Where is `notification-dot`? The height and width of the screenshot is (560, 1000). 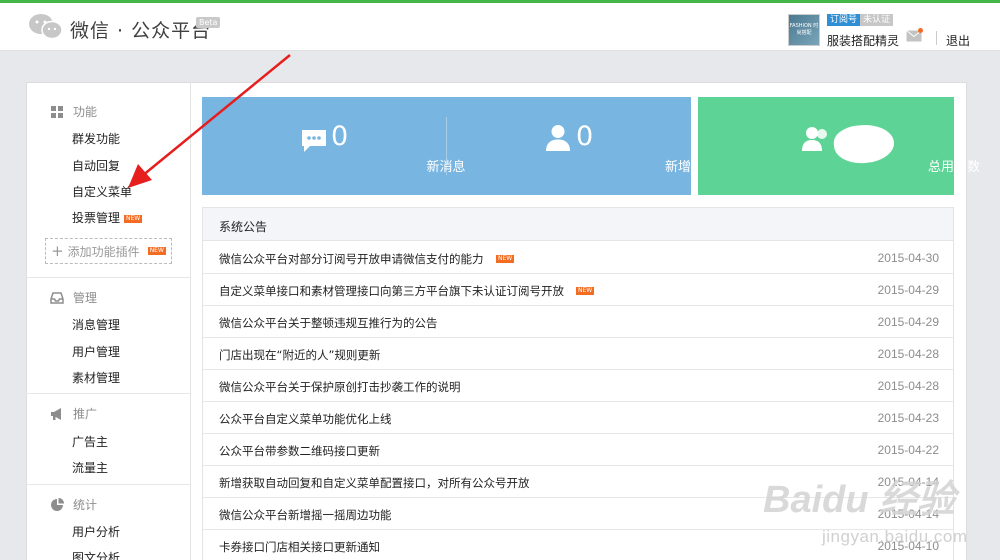 notification-dot is located at coordinates (920, 30).